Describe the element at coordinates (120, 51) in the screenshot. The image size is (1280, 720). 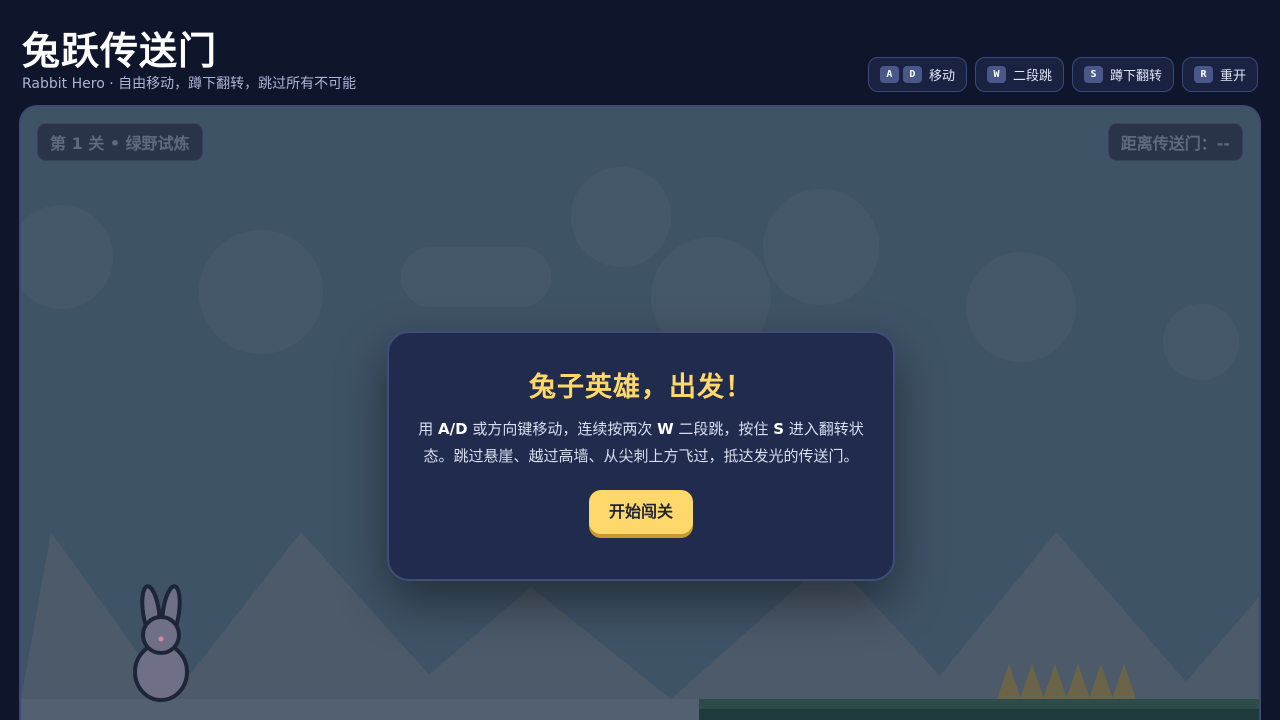
I see `page-title: 兔跃传送门` at that location.